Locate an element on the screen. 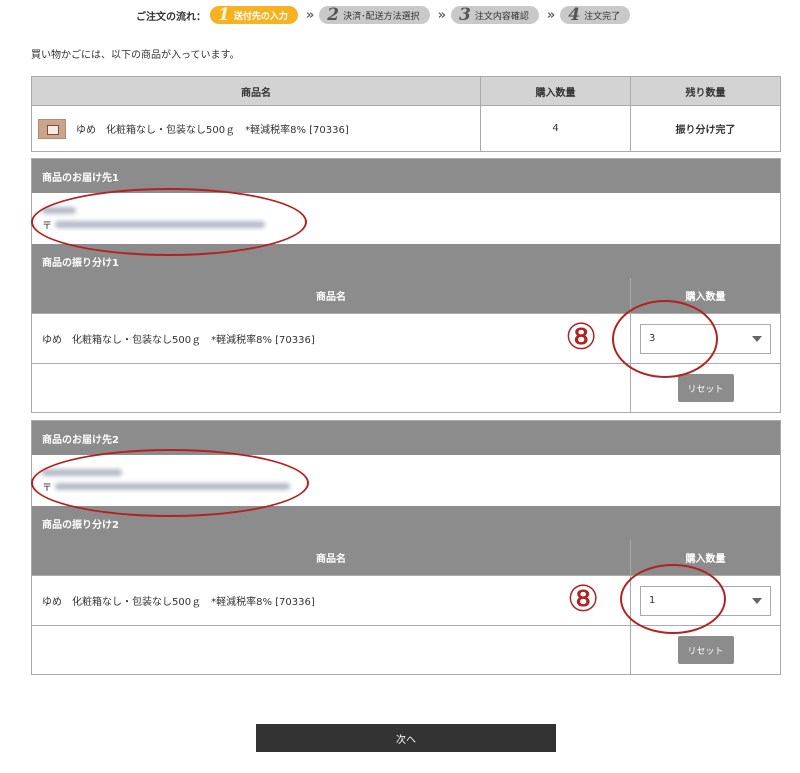 Image resolution: width=800 pixels, height=773 pixels. cart-intro-text: 買い物かごには、以下の商品が入っています。 is located at coordinates (135, 55).